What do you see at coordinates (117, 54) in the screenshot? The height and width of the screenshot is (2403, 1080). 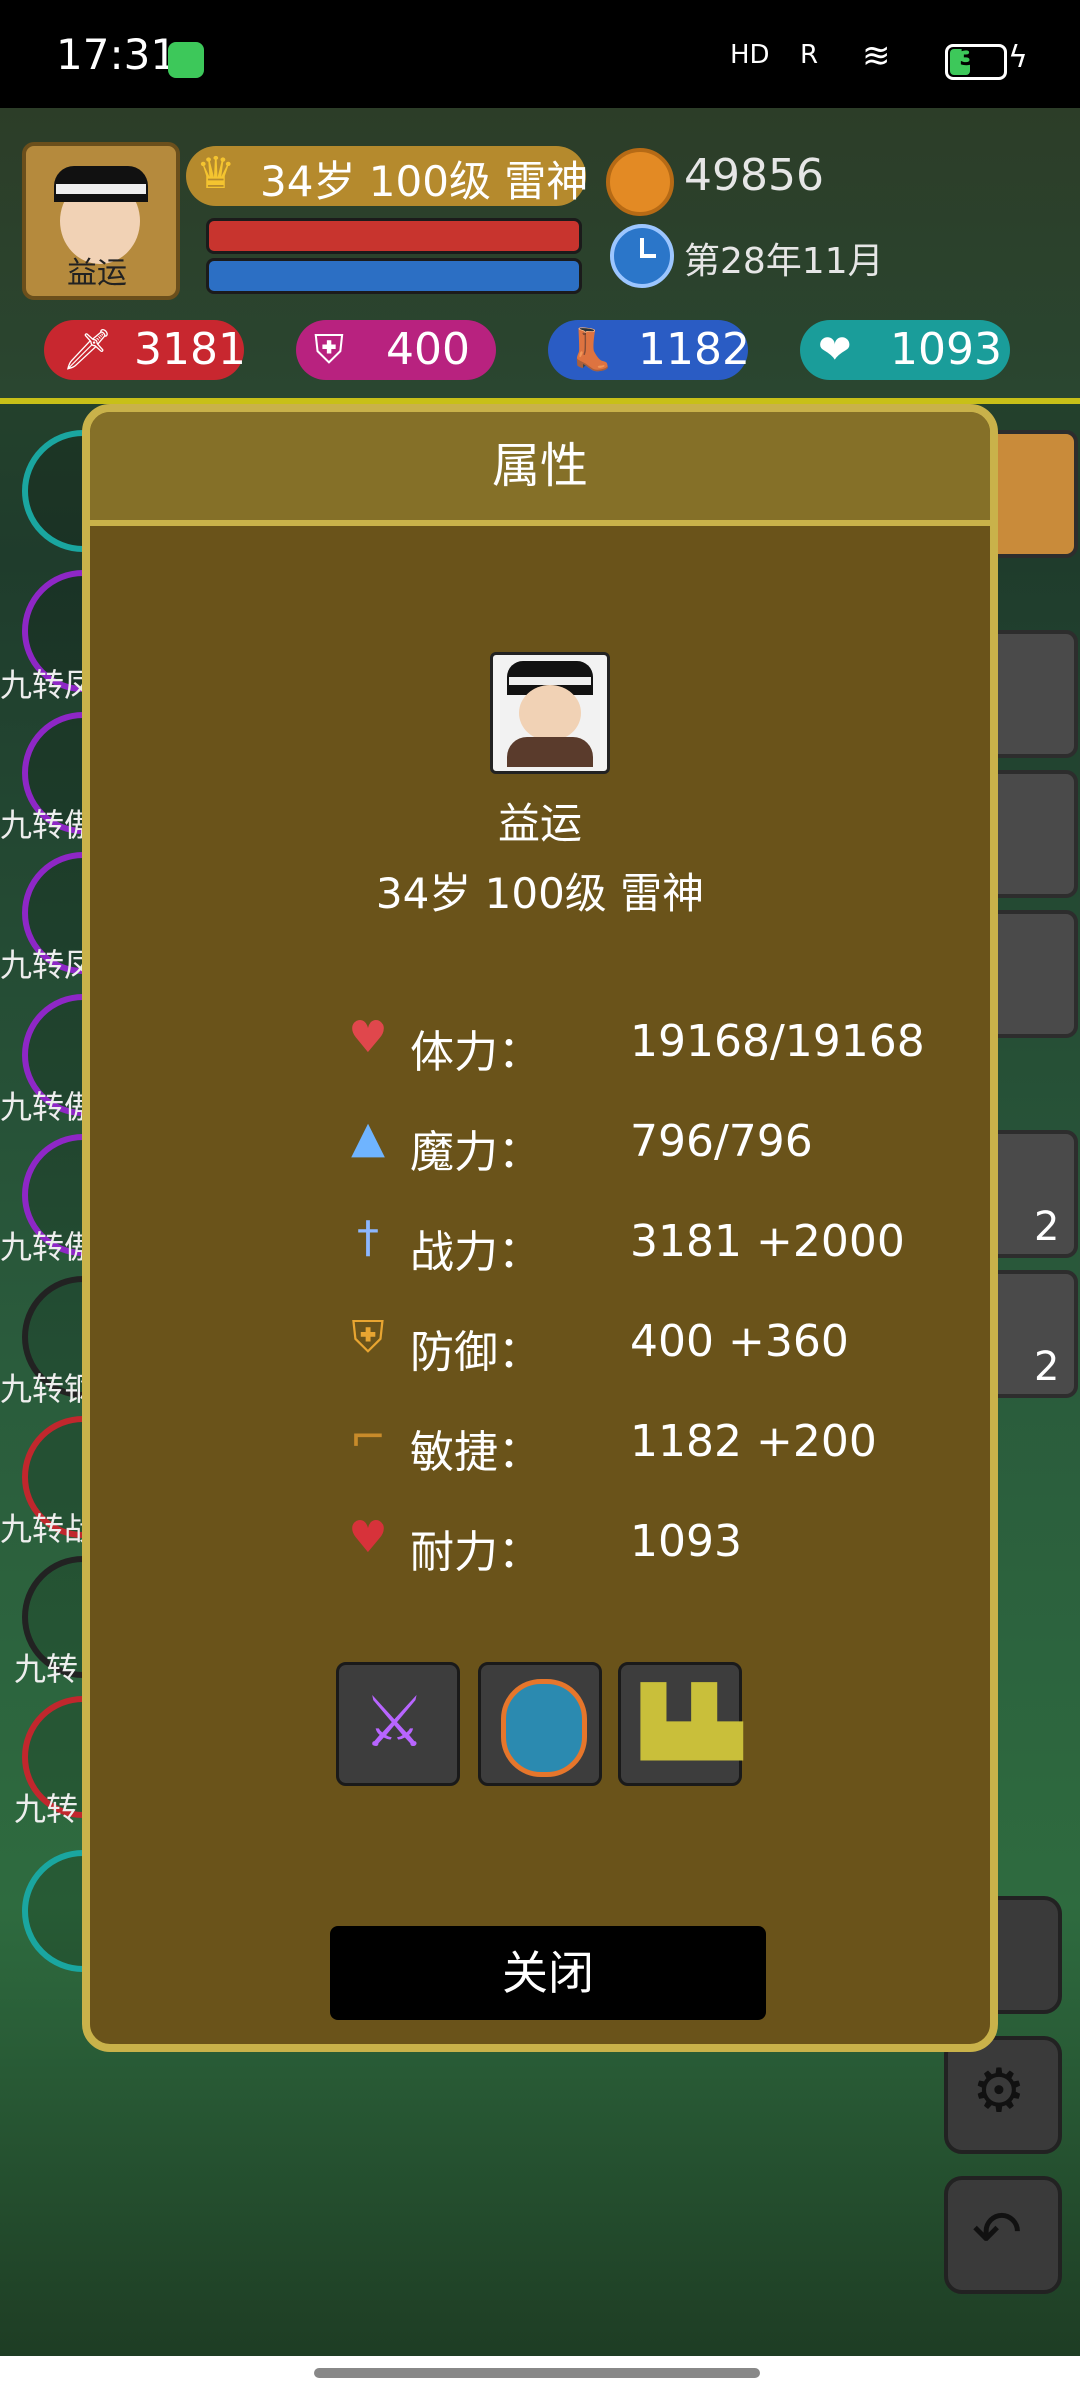 I see `status-time: 17:31` at bounding box center [117, 54].